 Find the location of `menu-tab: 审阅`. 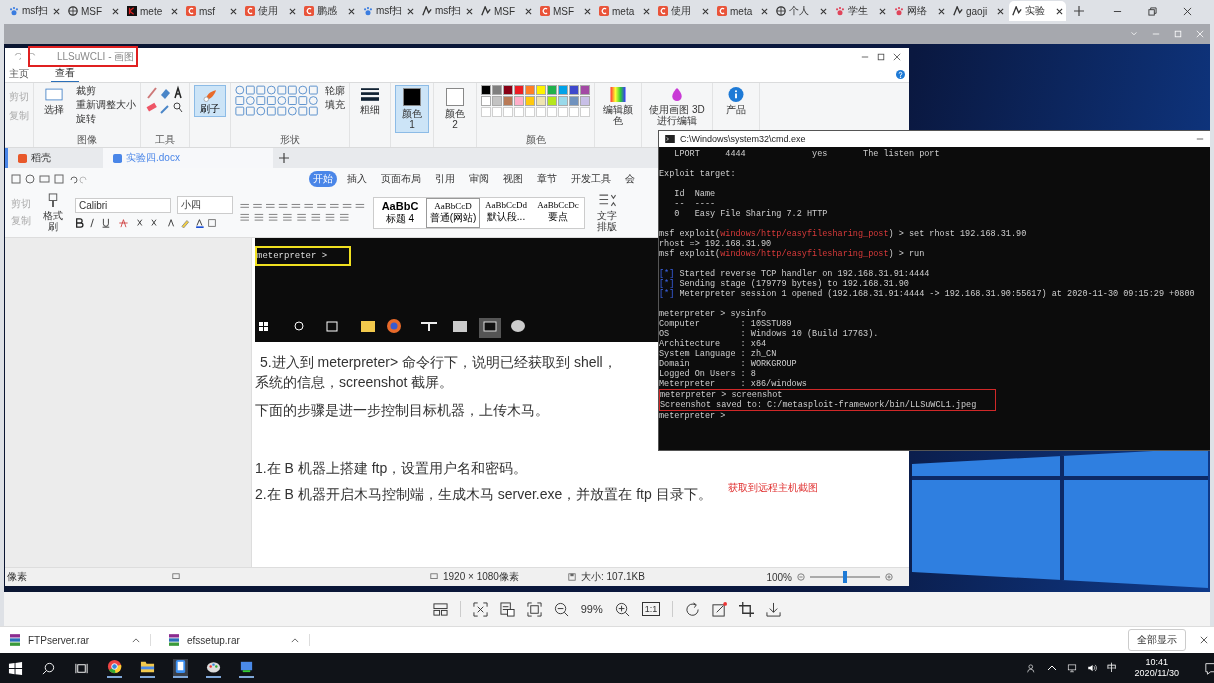

menu-tab: 审阅 is located at coordinates (479, 179).